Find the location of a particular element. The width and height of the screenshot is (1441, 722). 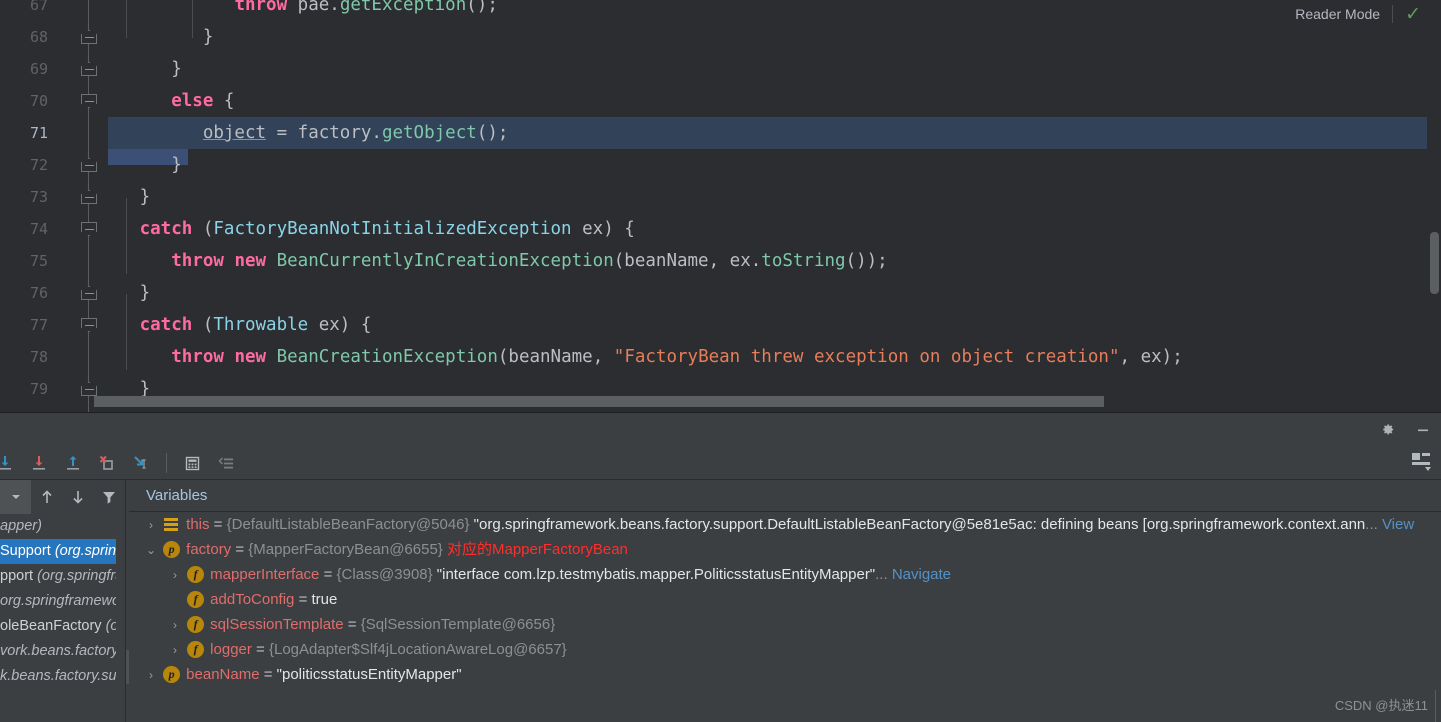

editor-vertical-scrollbar is located at coordinates (1434, 206).